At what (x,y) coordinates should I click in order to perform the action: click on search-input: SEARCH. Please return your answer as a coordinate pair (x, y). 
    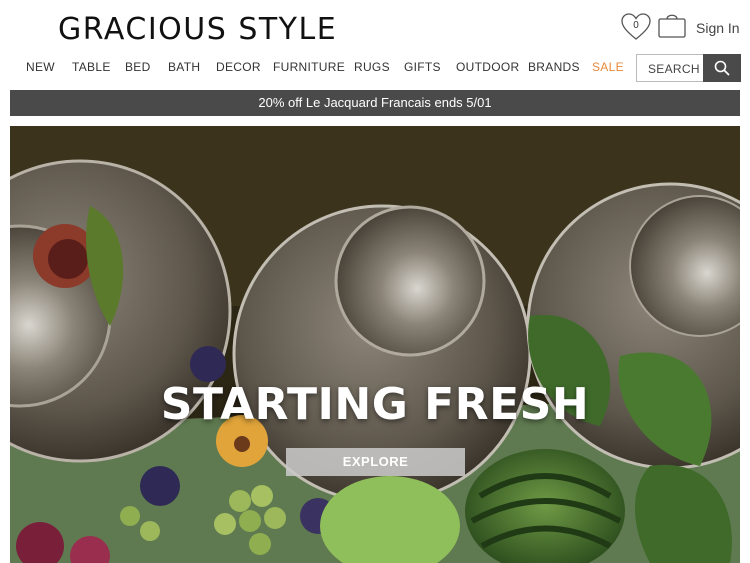
    Looking at the image, I should click on (688, 68).